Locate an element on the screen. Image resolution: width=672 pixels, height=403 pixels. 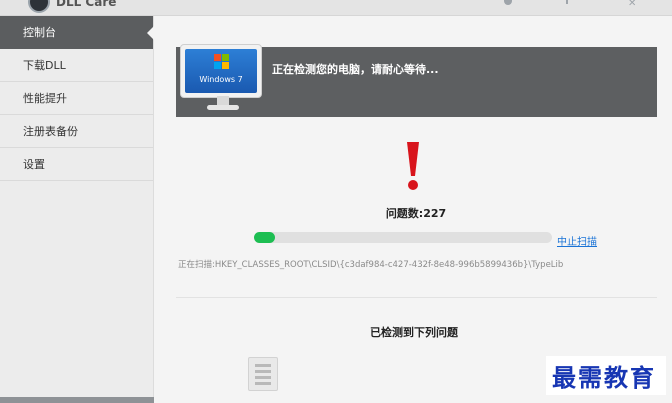
app-title: DLL Care is located at coordinates (86, 4).